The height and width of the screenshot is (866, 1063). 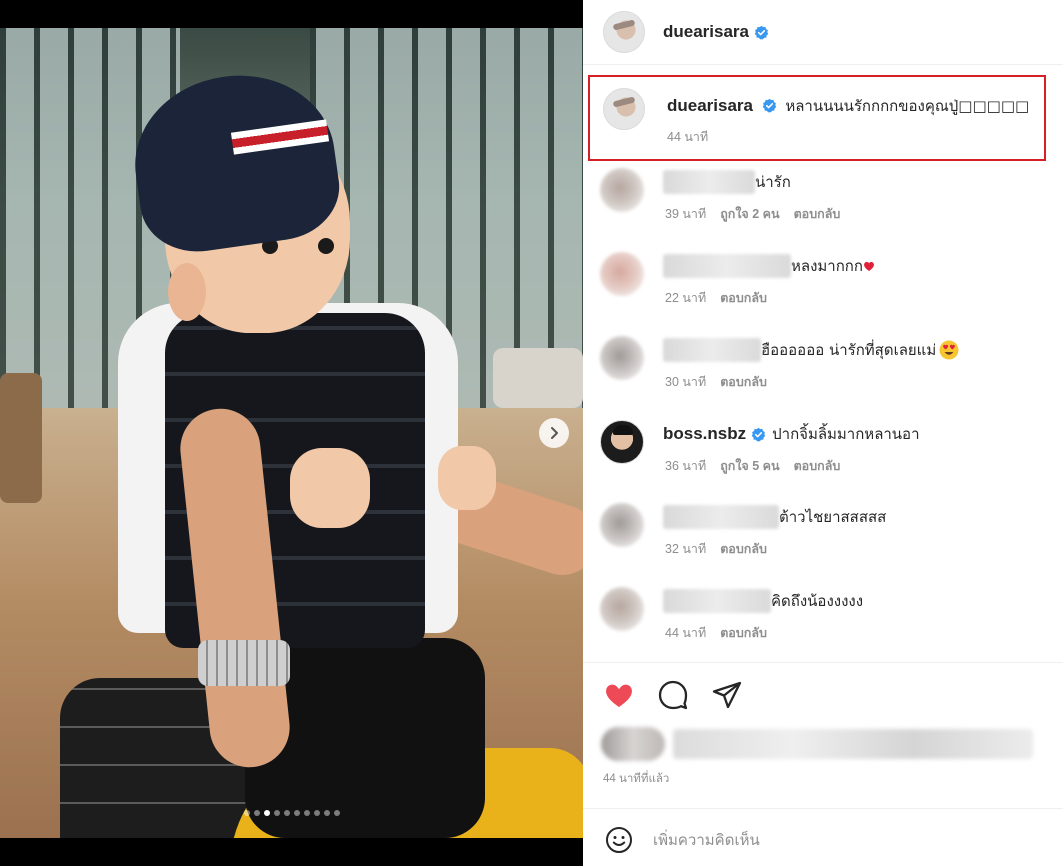 I want to click on comment-username: boss.nsbz, so click(x=704, y=434).